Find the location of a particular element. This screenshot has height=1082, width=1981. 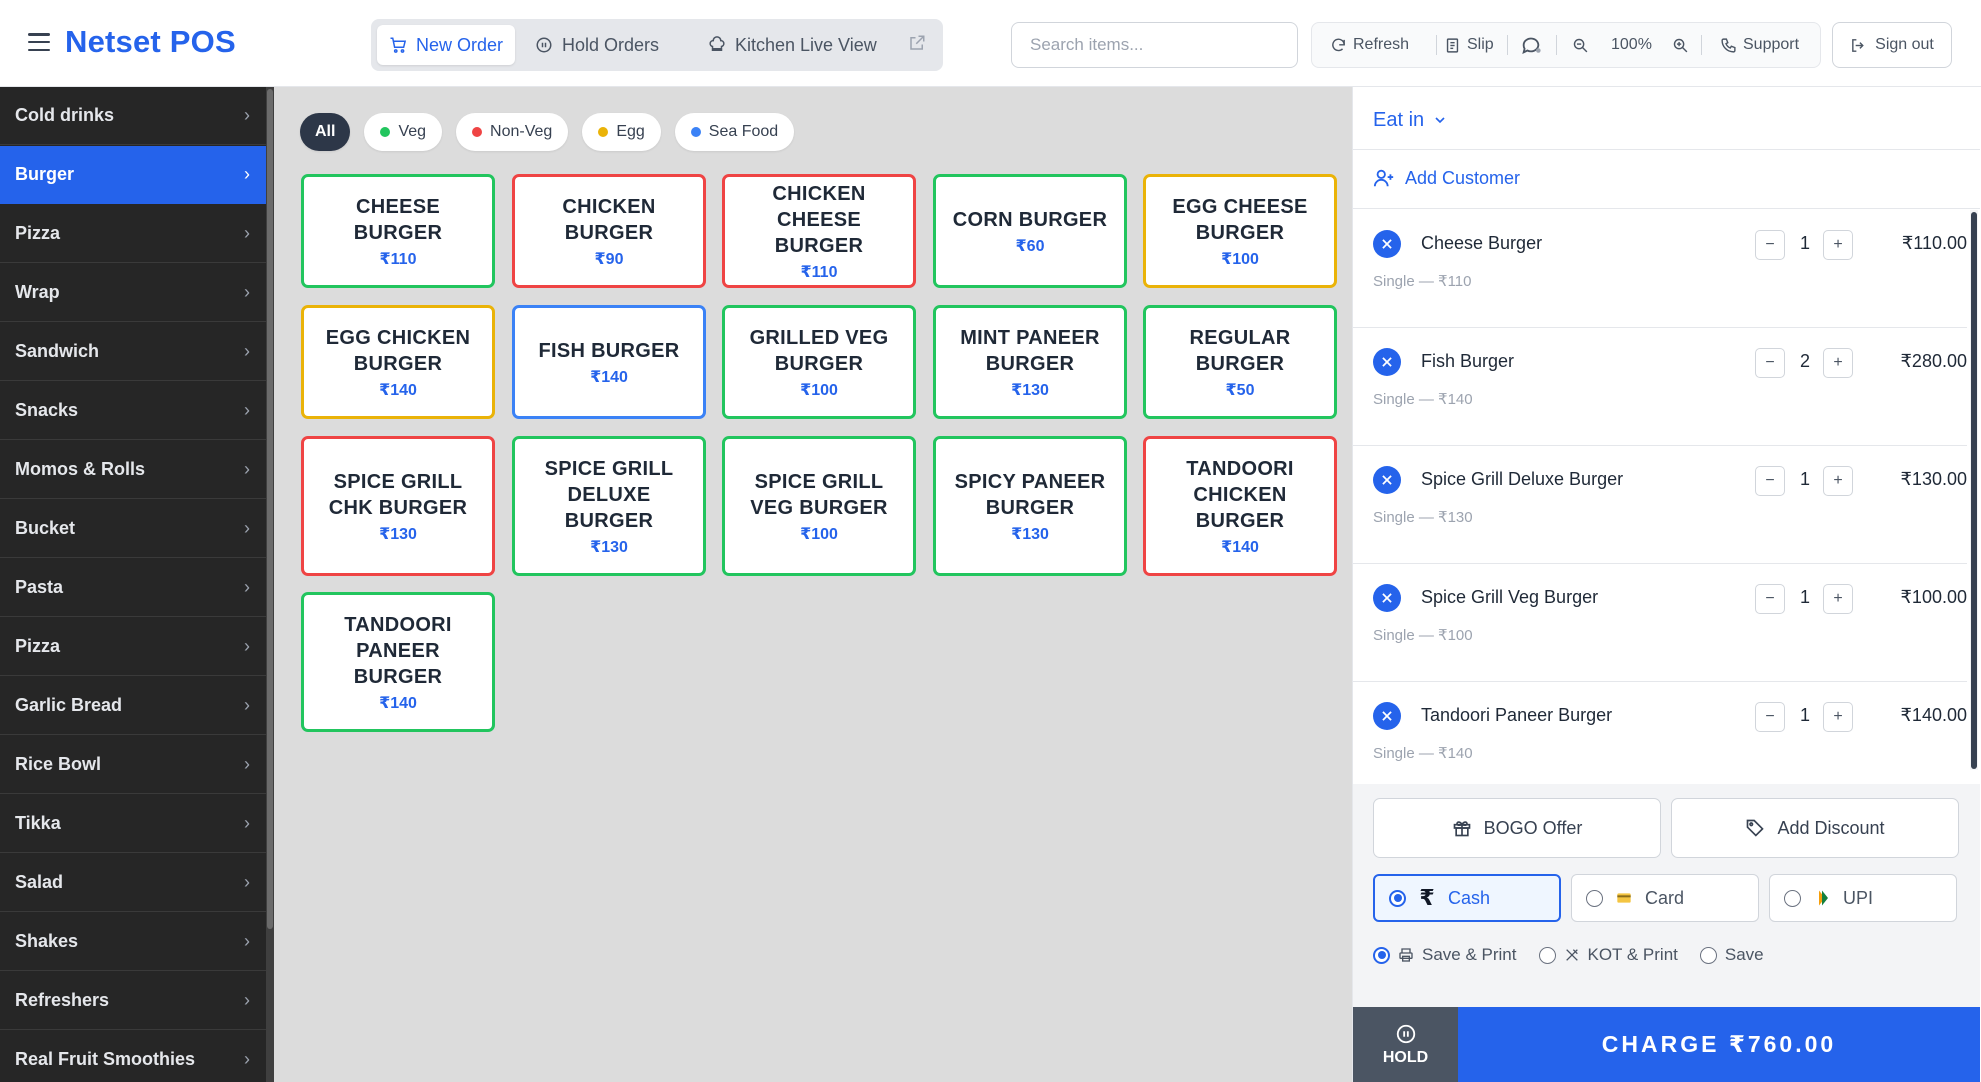

add-discount-button: Add Discount is located at coordinates (1815, 828).